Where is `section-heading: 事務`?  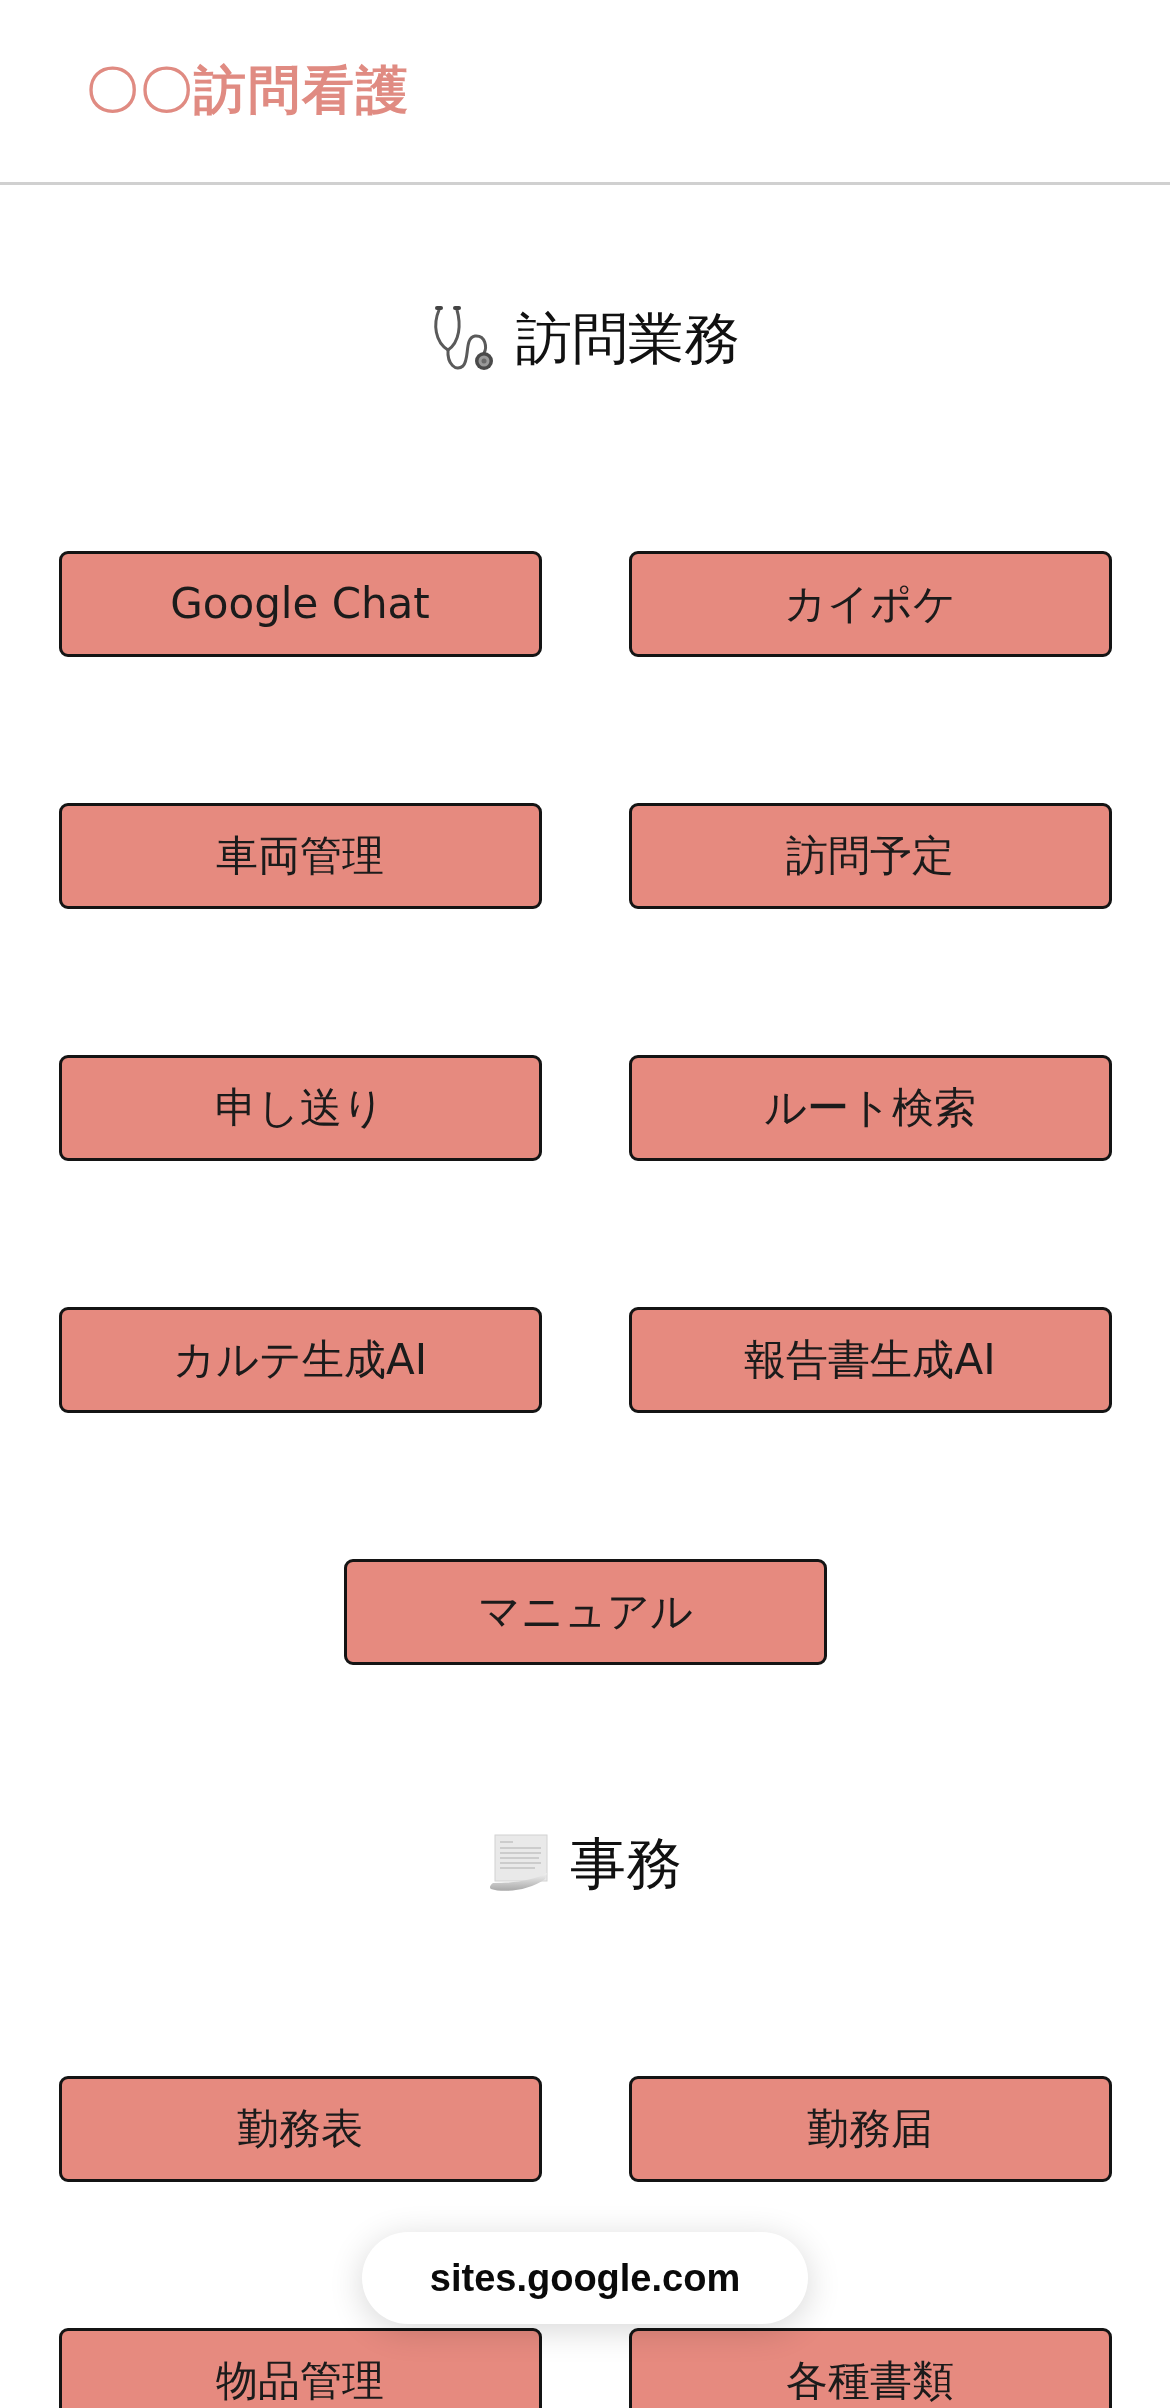 section-heading: 事務 is located at coordinates (625, 1864).